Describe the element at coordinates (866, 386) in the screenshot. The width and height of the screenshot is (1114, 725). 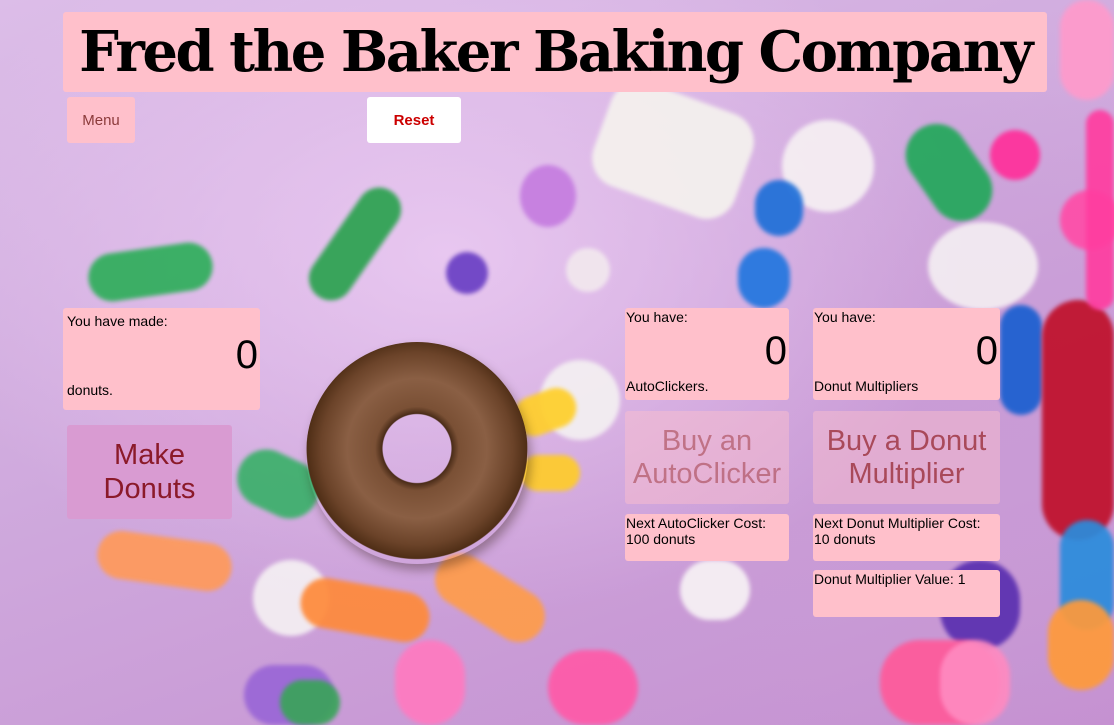
I see `multipliers-unit: Donut Multipliers` at that location.